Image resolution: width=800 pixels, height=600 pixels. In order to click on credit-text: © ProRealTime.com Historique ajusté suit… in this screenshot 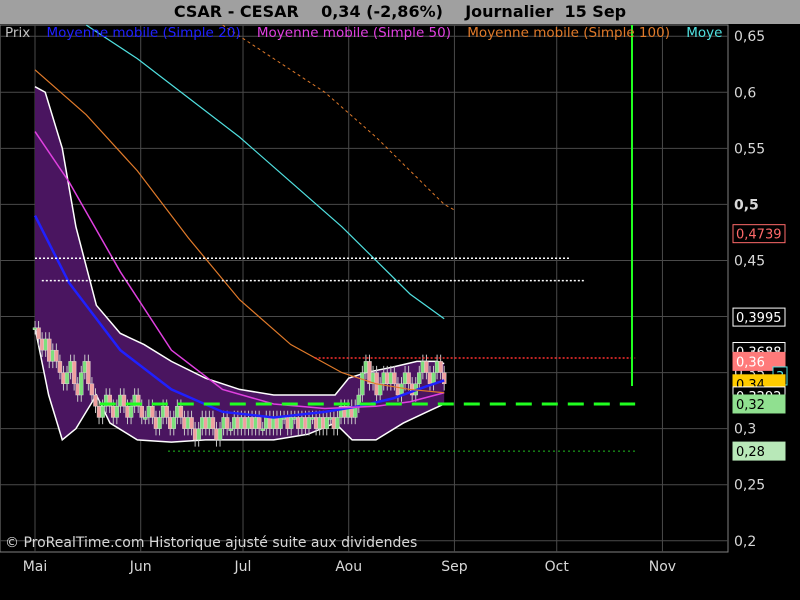, I will do `click(211, 543)`.